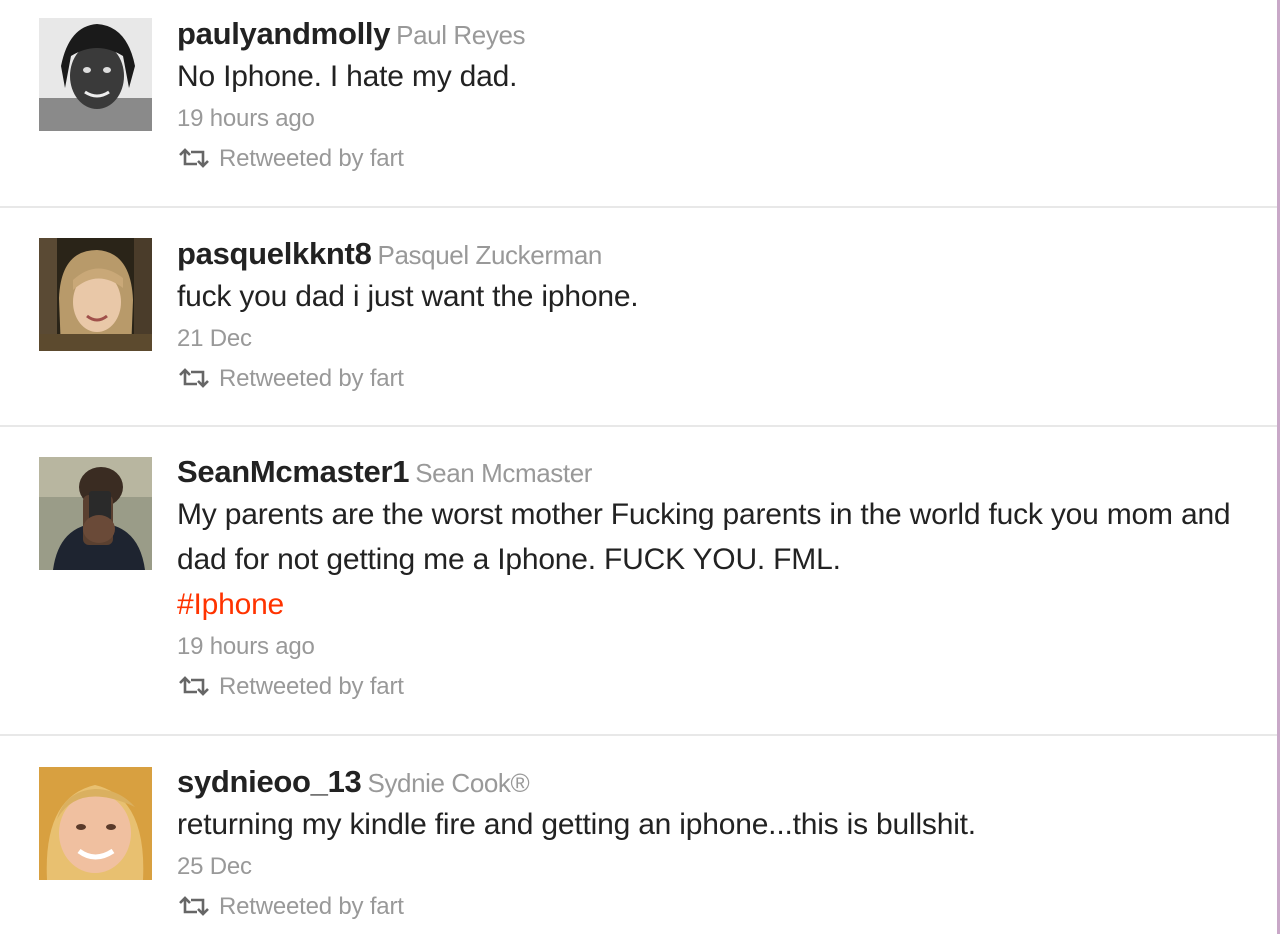  I want to click on tweet-text: fuck you dad i just want the iphone., so click(707, 296).